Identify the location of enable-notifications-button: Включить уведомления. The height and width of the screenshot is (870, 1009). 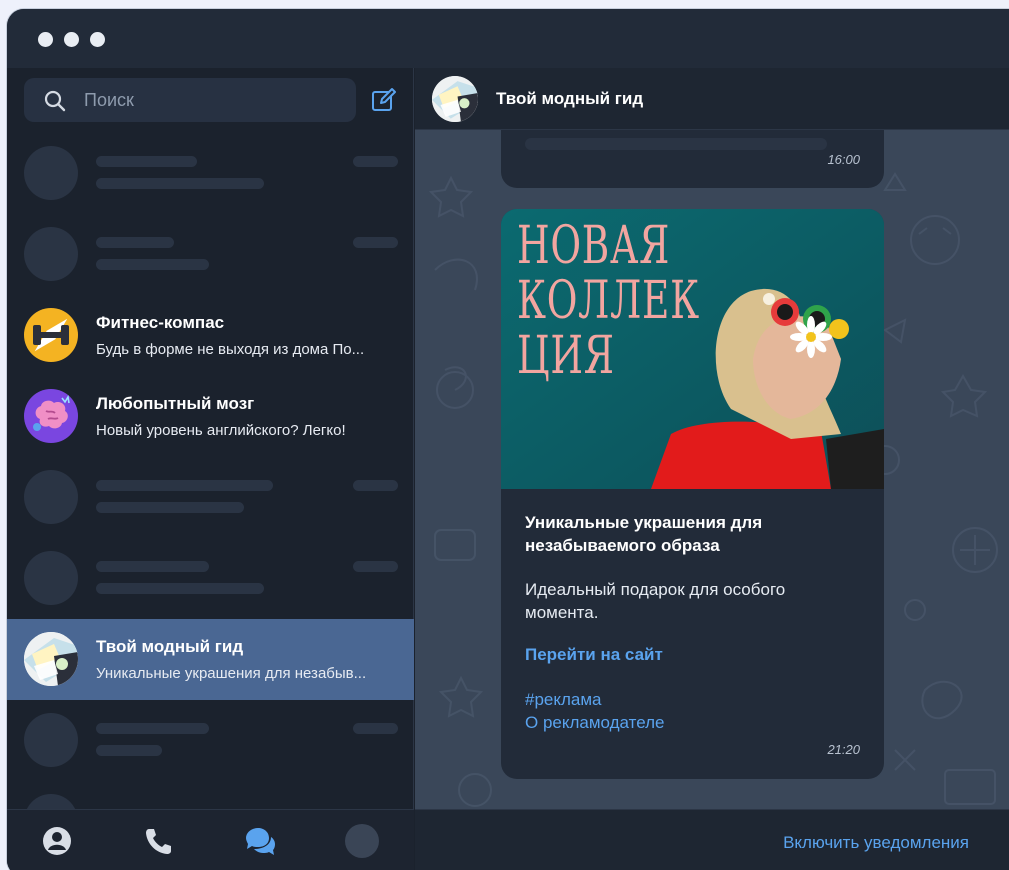
(876, 843).